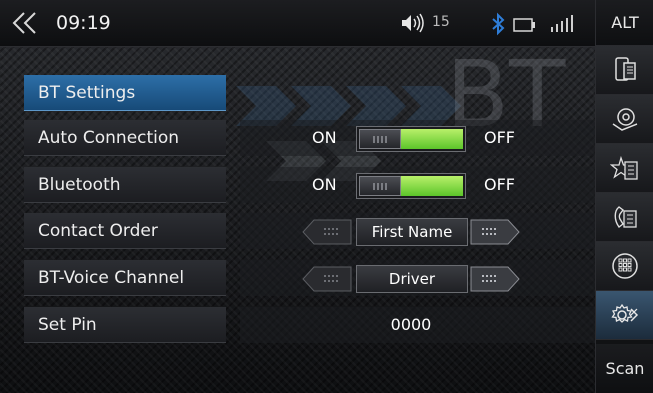 The image size is (653, 393). What do you see at coordinates (412, 232) in the screenshot?
I see `contact-order-value: First Name` at bounding box center [412, 232].